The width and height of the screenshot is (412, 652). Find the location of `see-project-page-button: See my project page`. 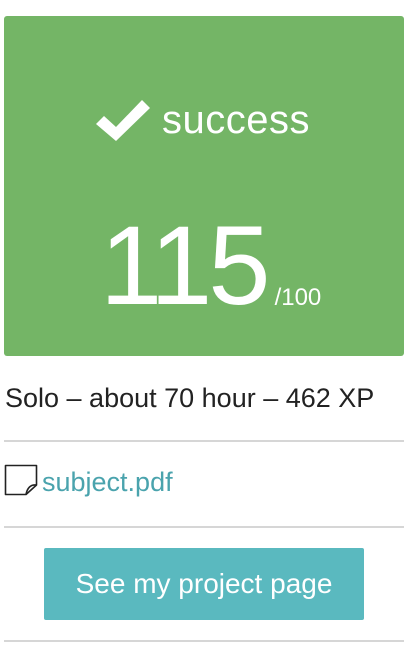

see-project-page-button: See my project page is located at coordinates (204, 584).